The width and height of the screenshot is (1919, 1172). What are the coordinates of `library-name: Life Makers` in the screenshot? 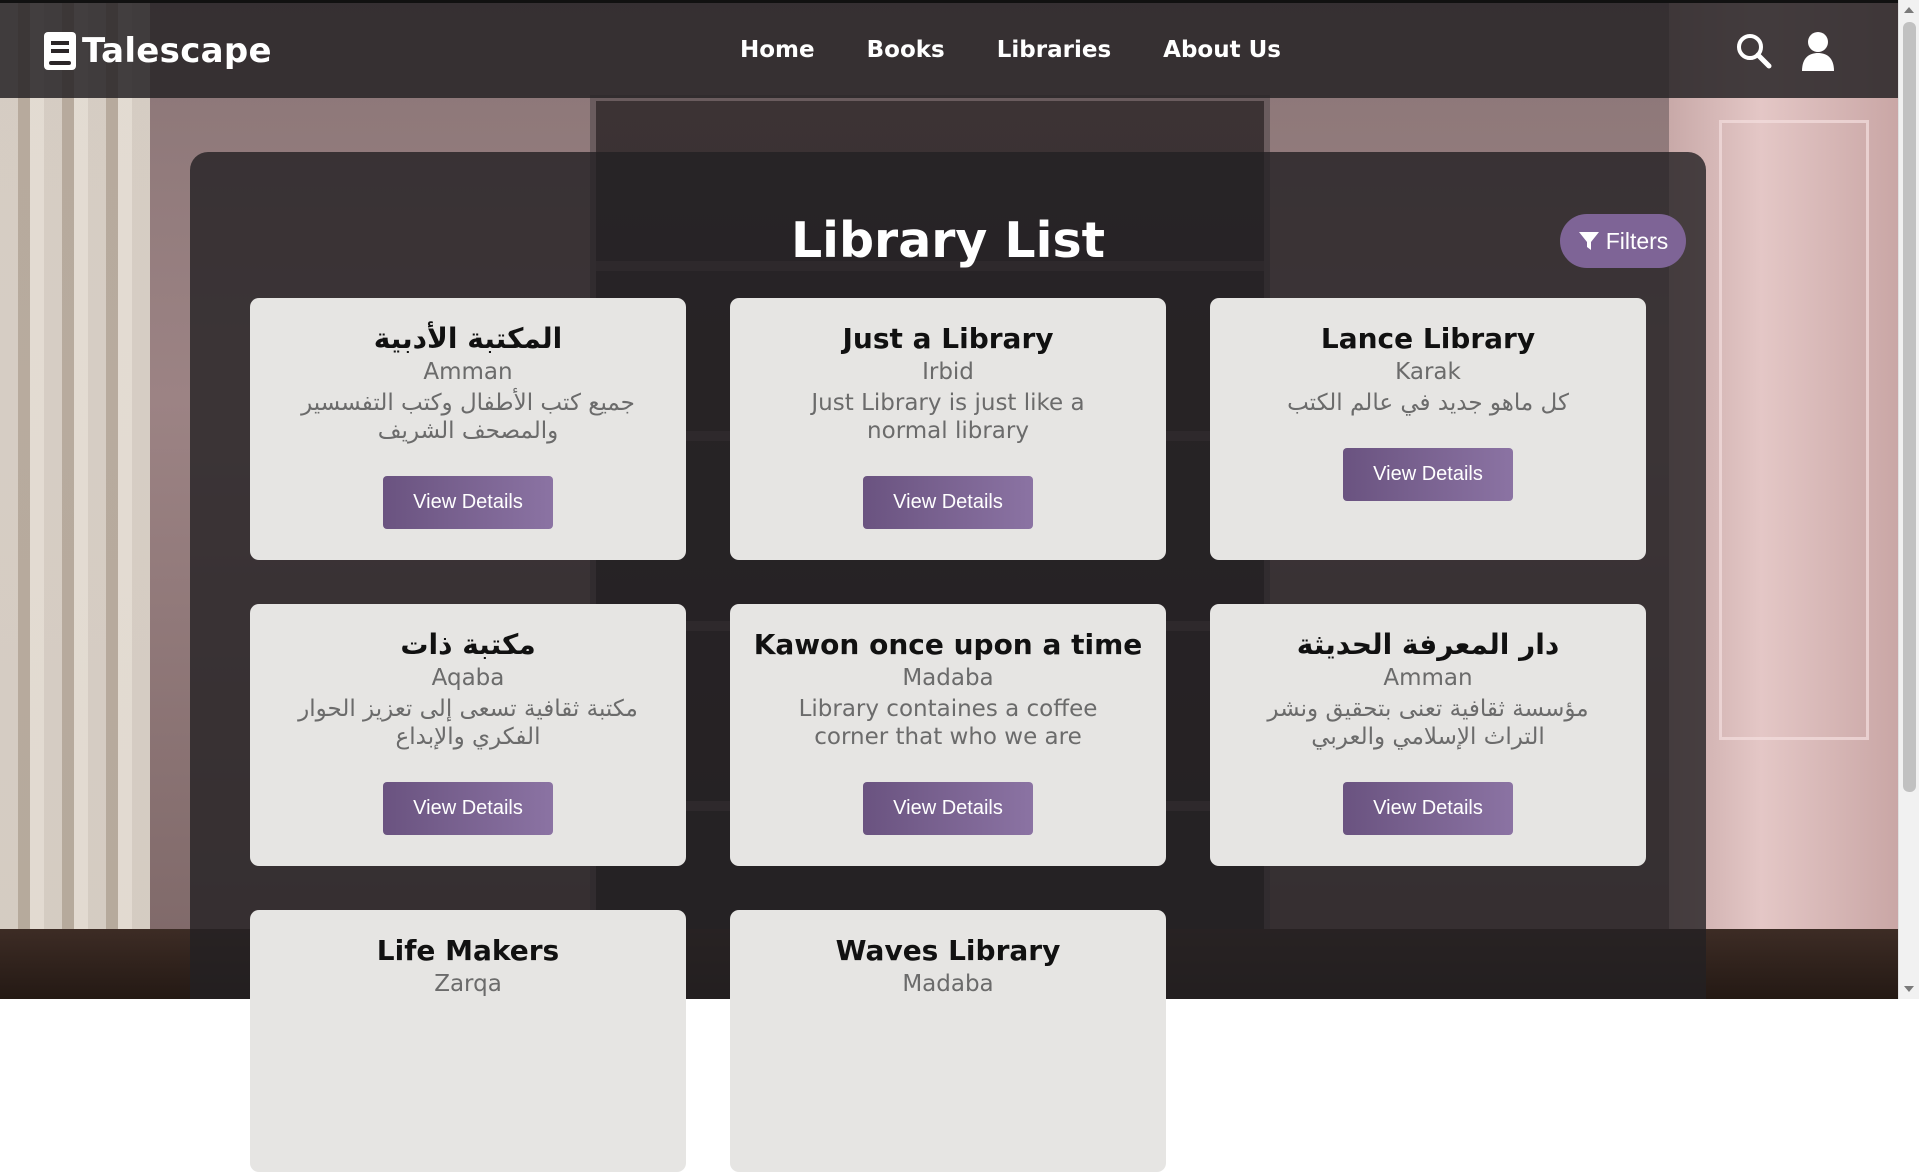 It's located at (468, 951).